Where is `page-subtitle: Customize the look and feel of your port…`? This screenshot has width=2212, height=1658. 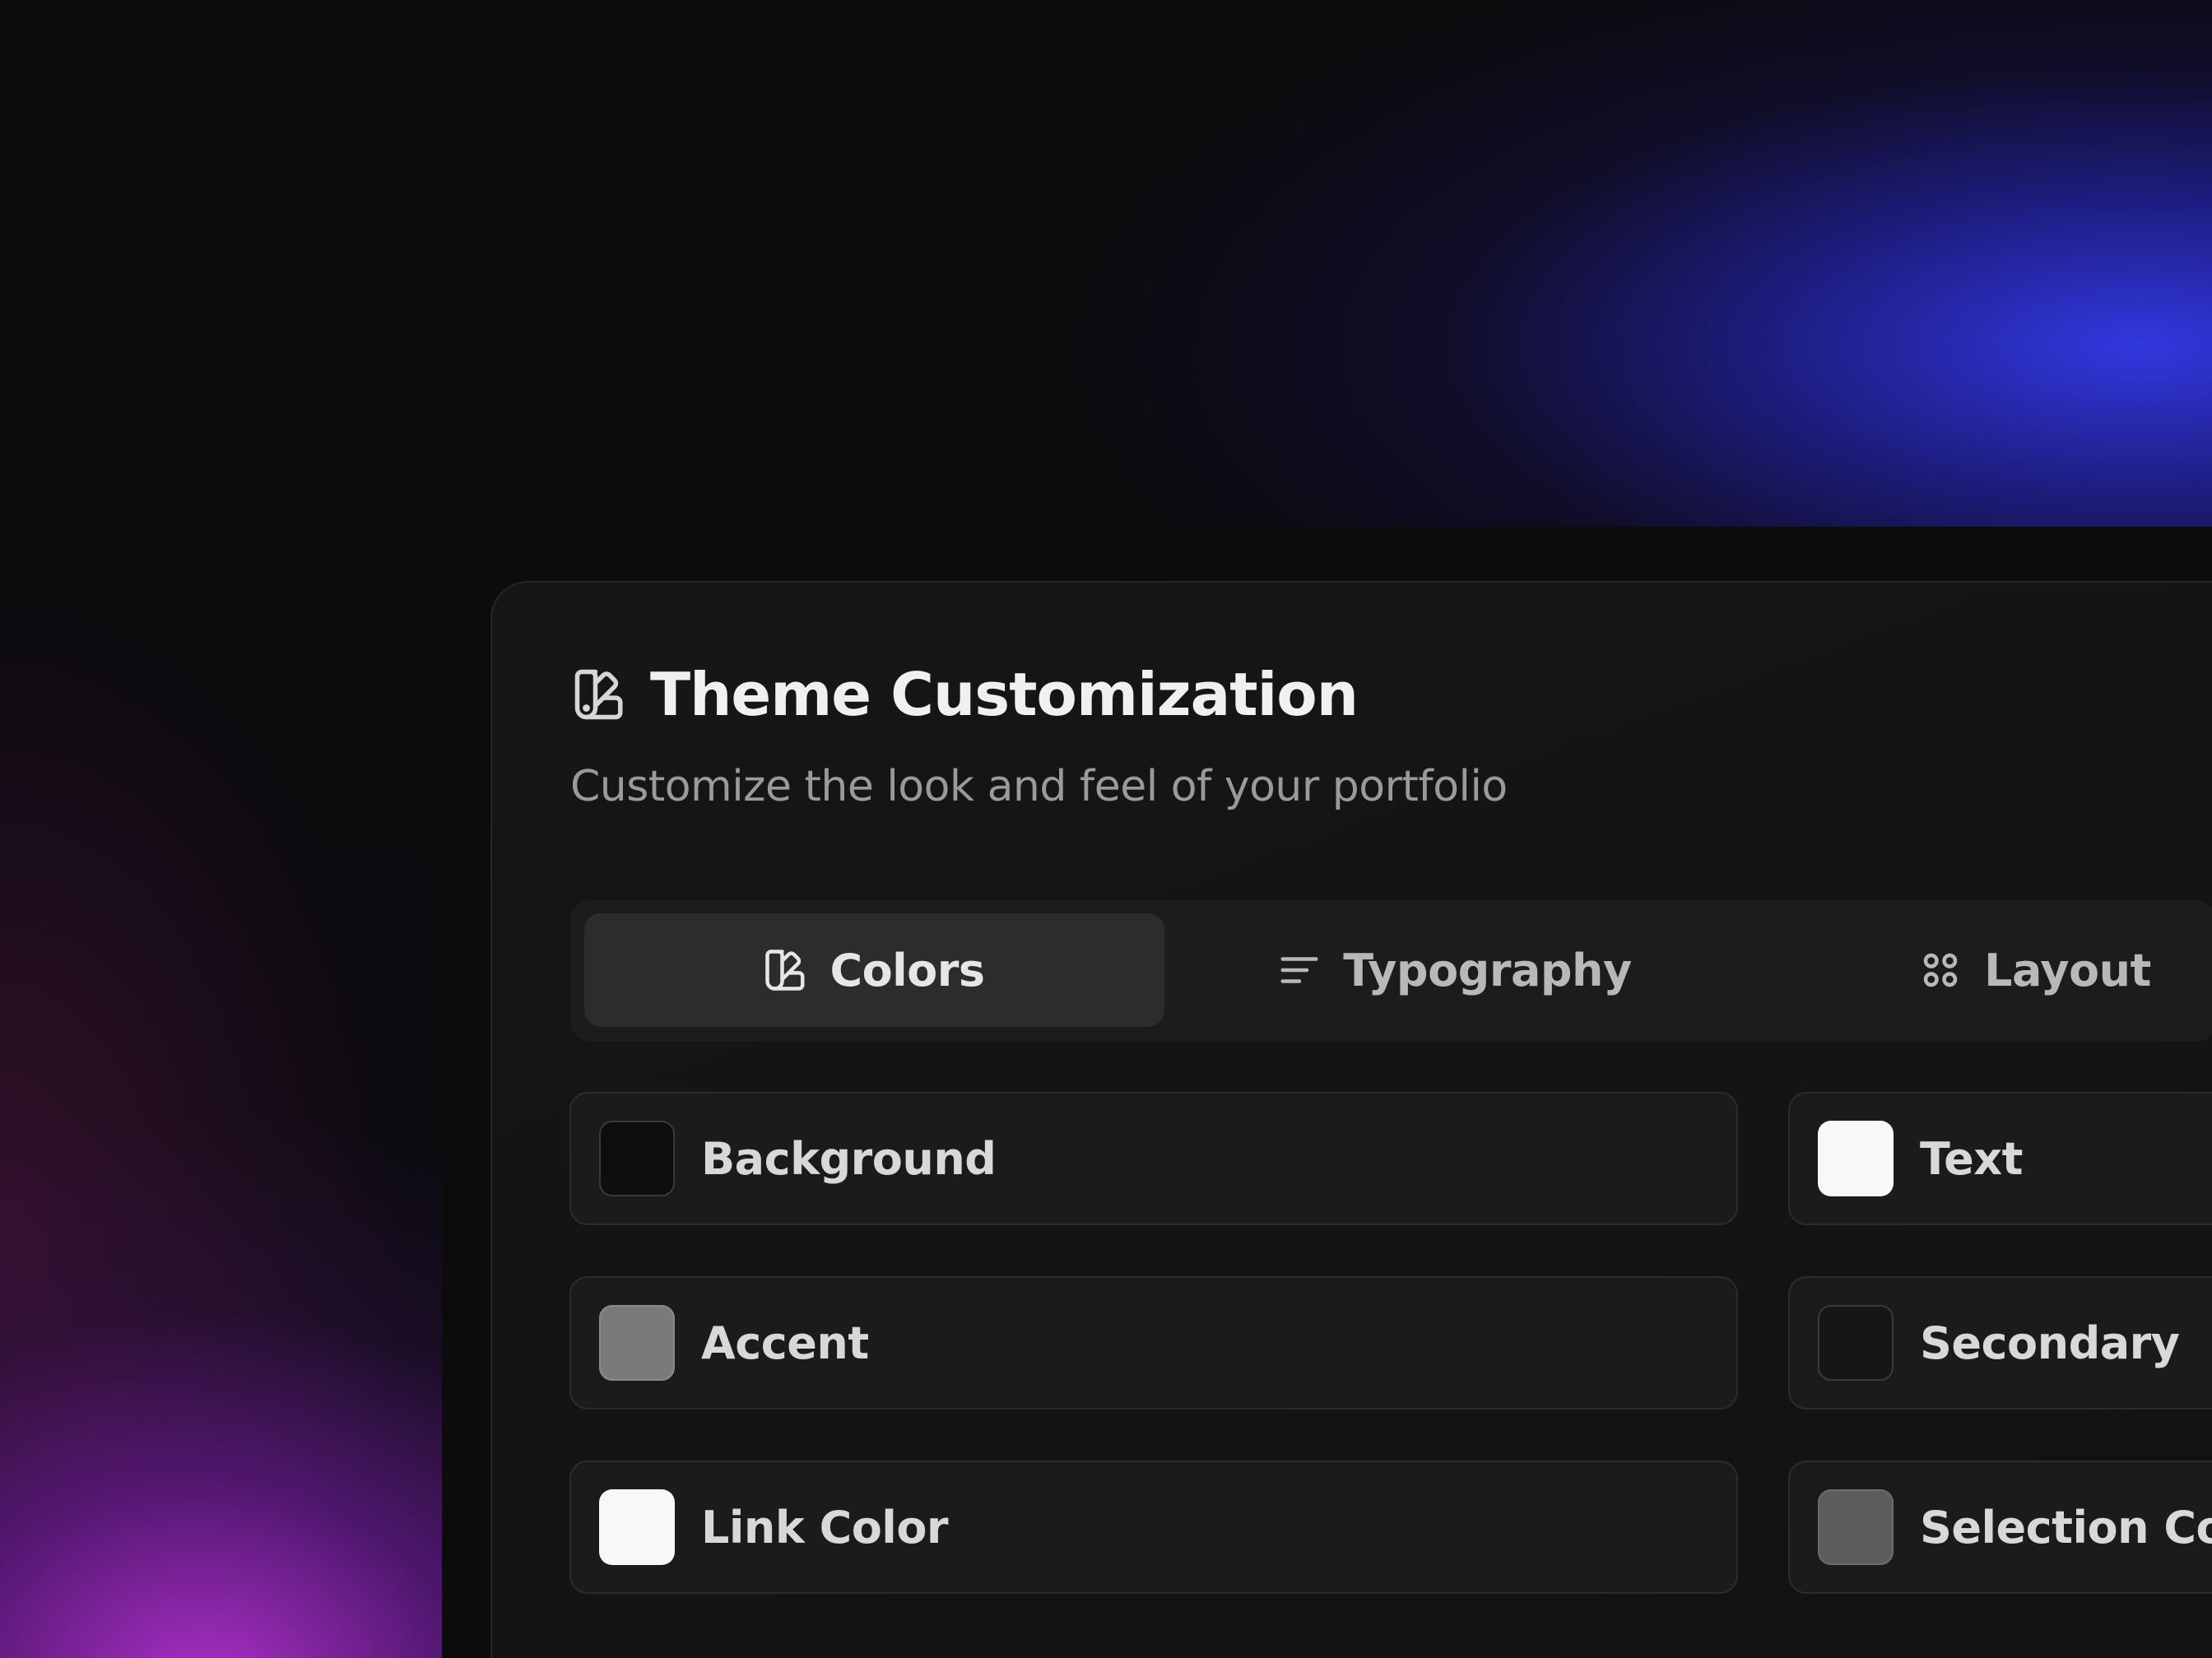
page-subtitle: Customize the look and feel of your port… is located at coordinates (1039, 786).